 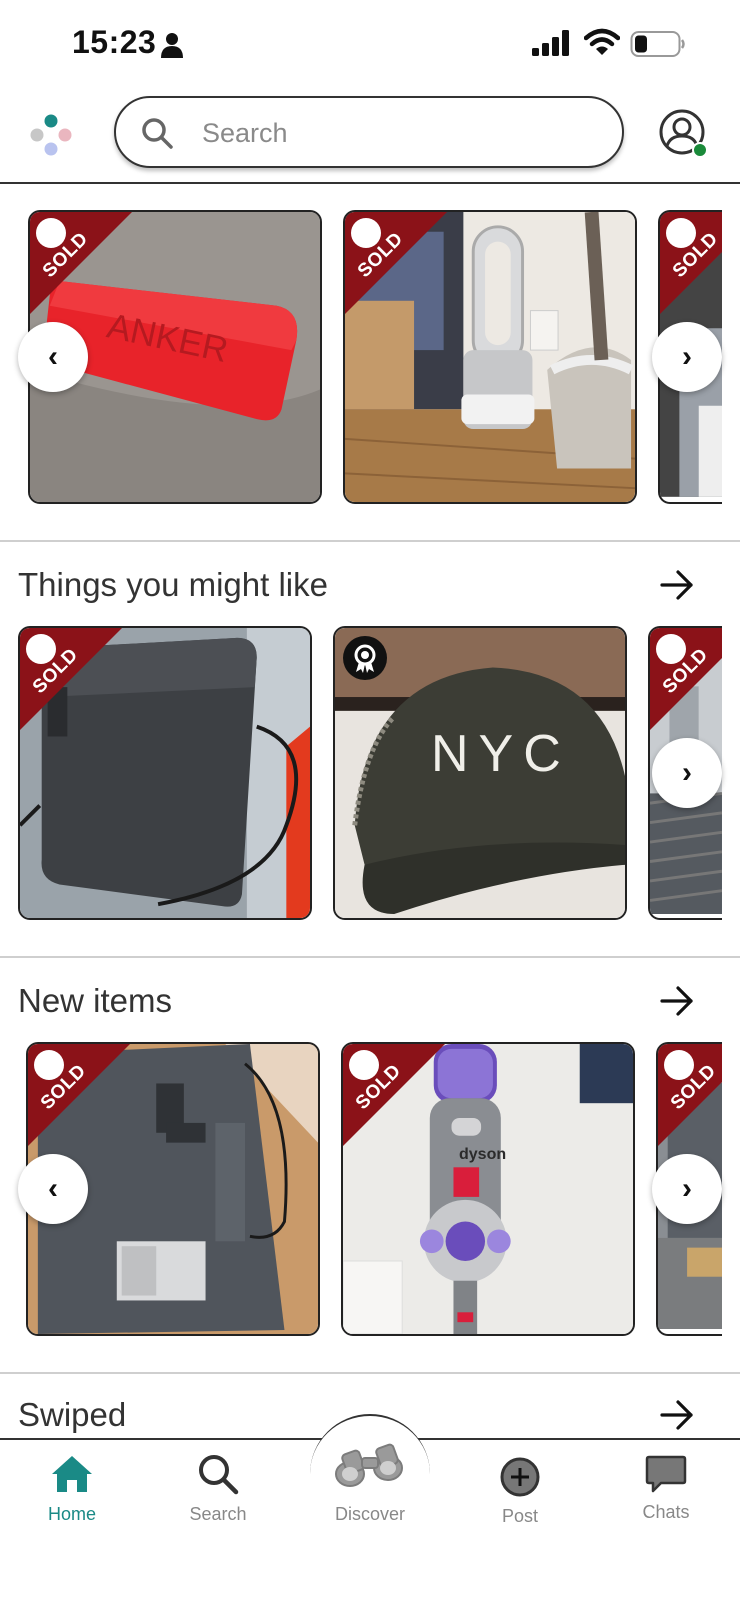 What do you see at coordinates (172, 45) in the screenshot?
I see `person-icon` at bounding box center [172, 45].